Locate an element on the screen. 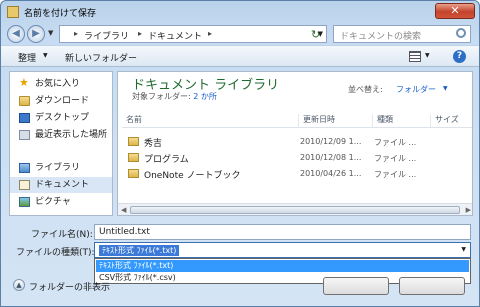  nav-item-label: ダウンロード is located at coordinates (62, 101).